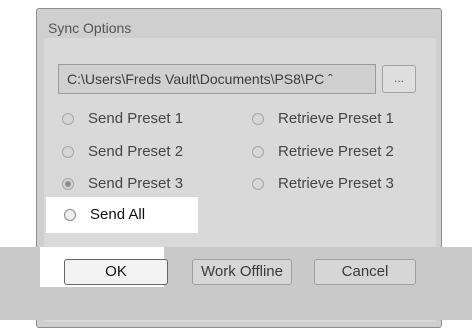  I want to click on path-field: C:\Users\Freds Vault\Documents\PS8\PC ˆ, so click(217, 79).